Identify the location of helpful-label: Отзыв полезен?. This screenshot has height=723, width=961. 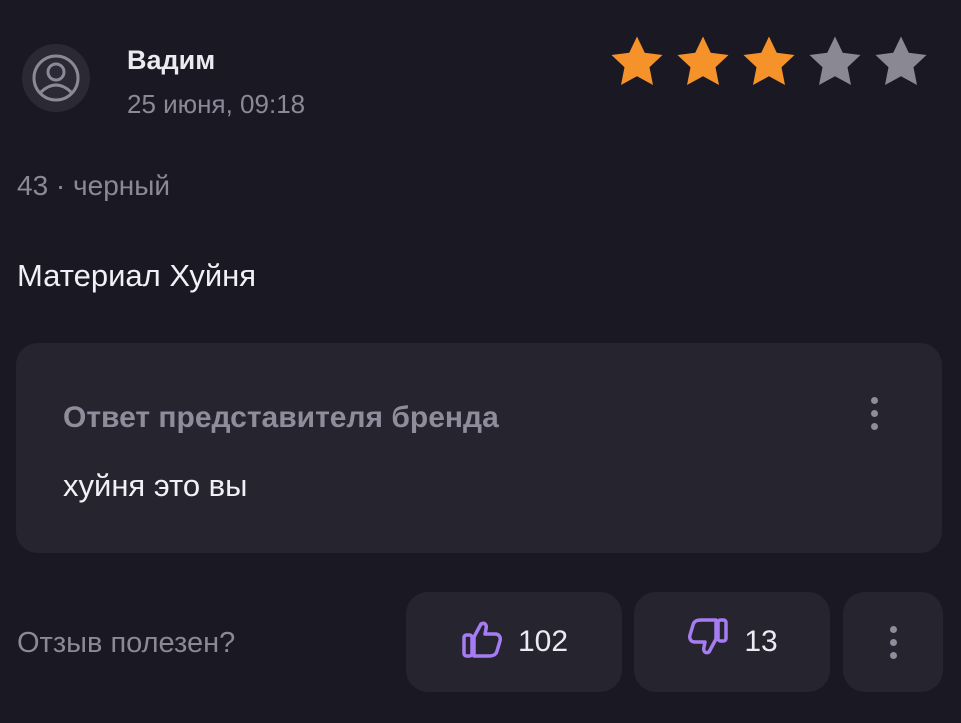
(126, 643).